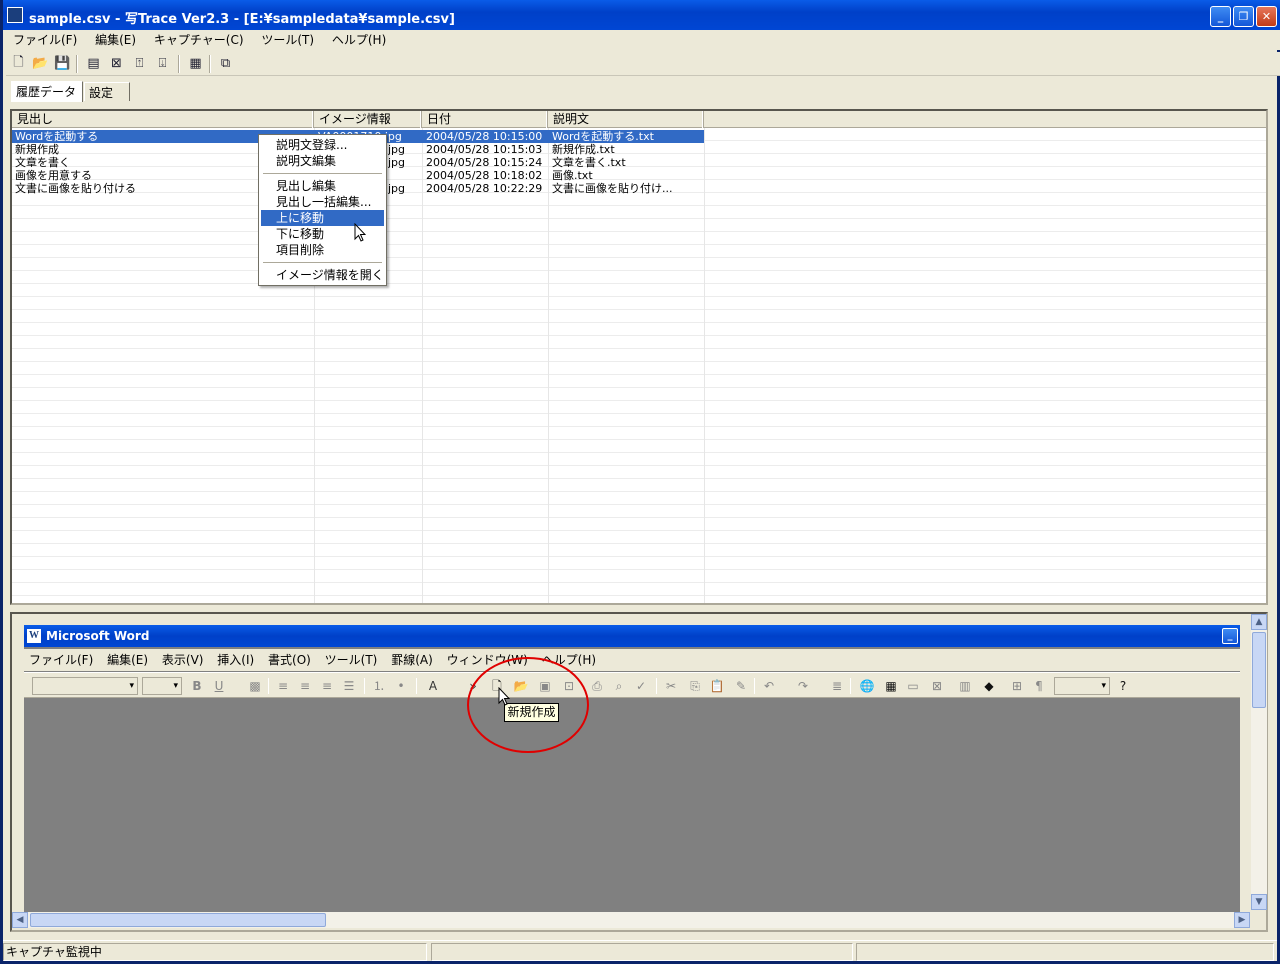 The height and width of the screenshot is (964, 1280). What do you see at coordinates (378, 686) in the screenshot?
I see `numbered-list-icon: ⒈` at bounding box center [378, 686].